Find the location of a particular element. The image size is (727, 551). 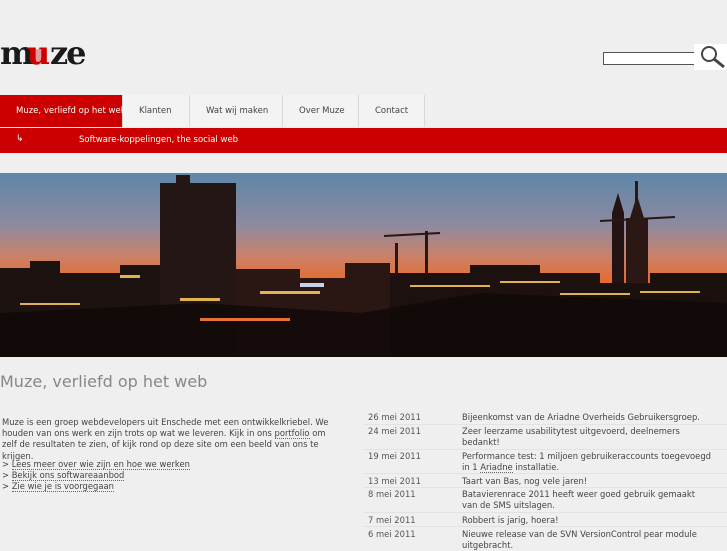

list-item: > Bekijk ons softwareaanbod is located at coordinates (96, 475).